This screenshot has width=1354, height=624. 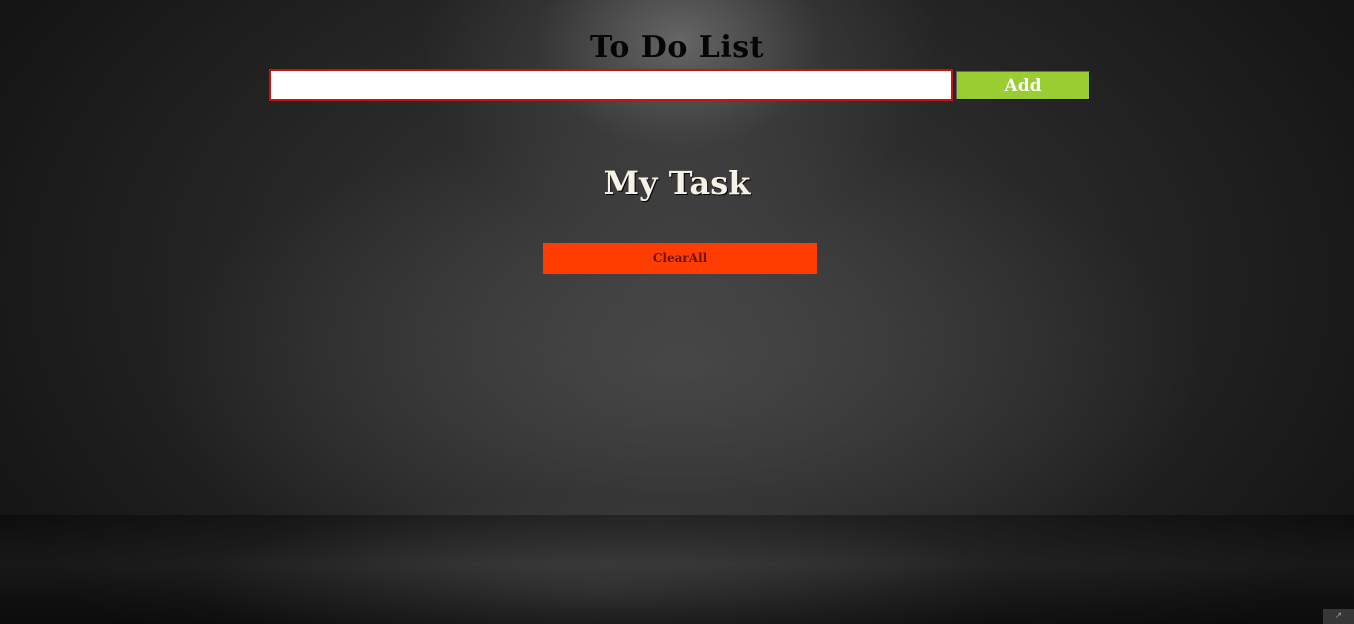 What do you see at coordinates (680, 258) in the screenshot?
I see `clear-all-button: ClearAll` at bounding box center [680, 258].